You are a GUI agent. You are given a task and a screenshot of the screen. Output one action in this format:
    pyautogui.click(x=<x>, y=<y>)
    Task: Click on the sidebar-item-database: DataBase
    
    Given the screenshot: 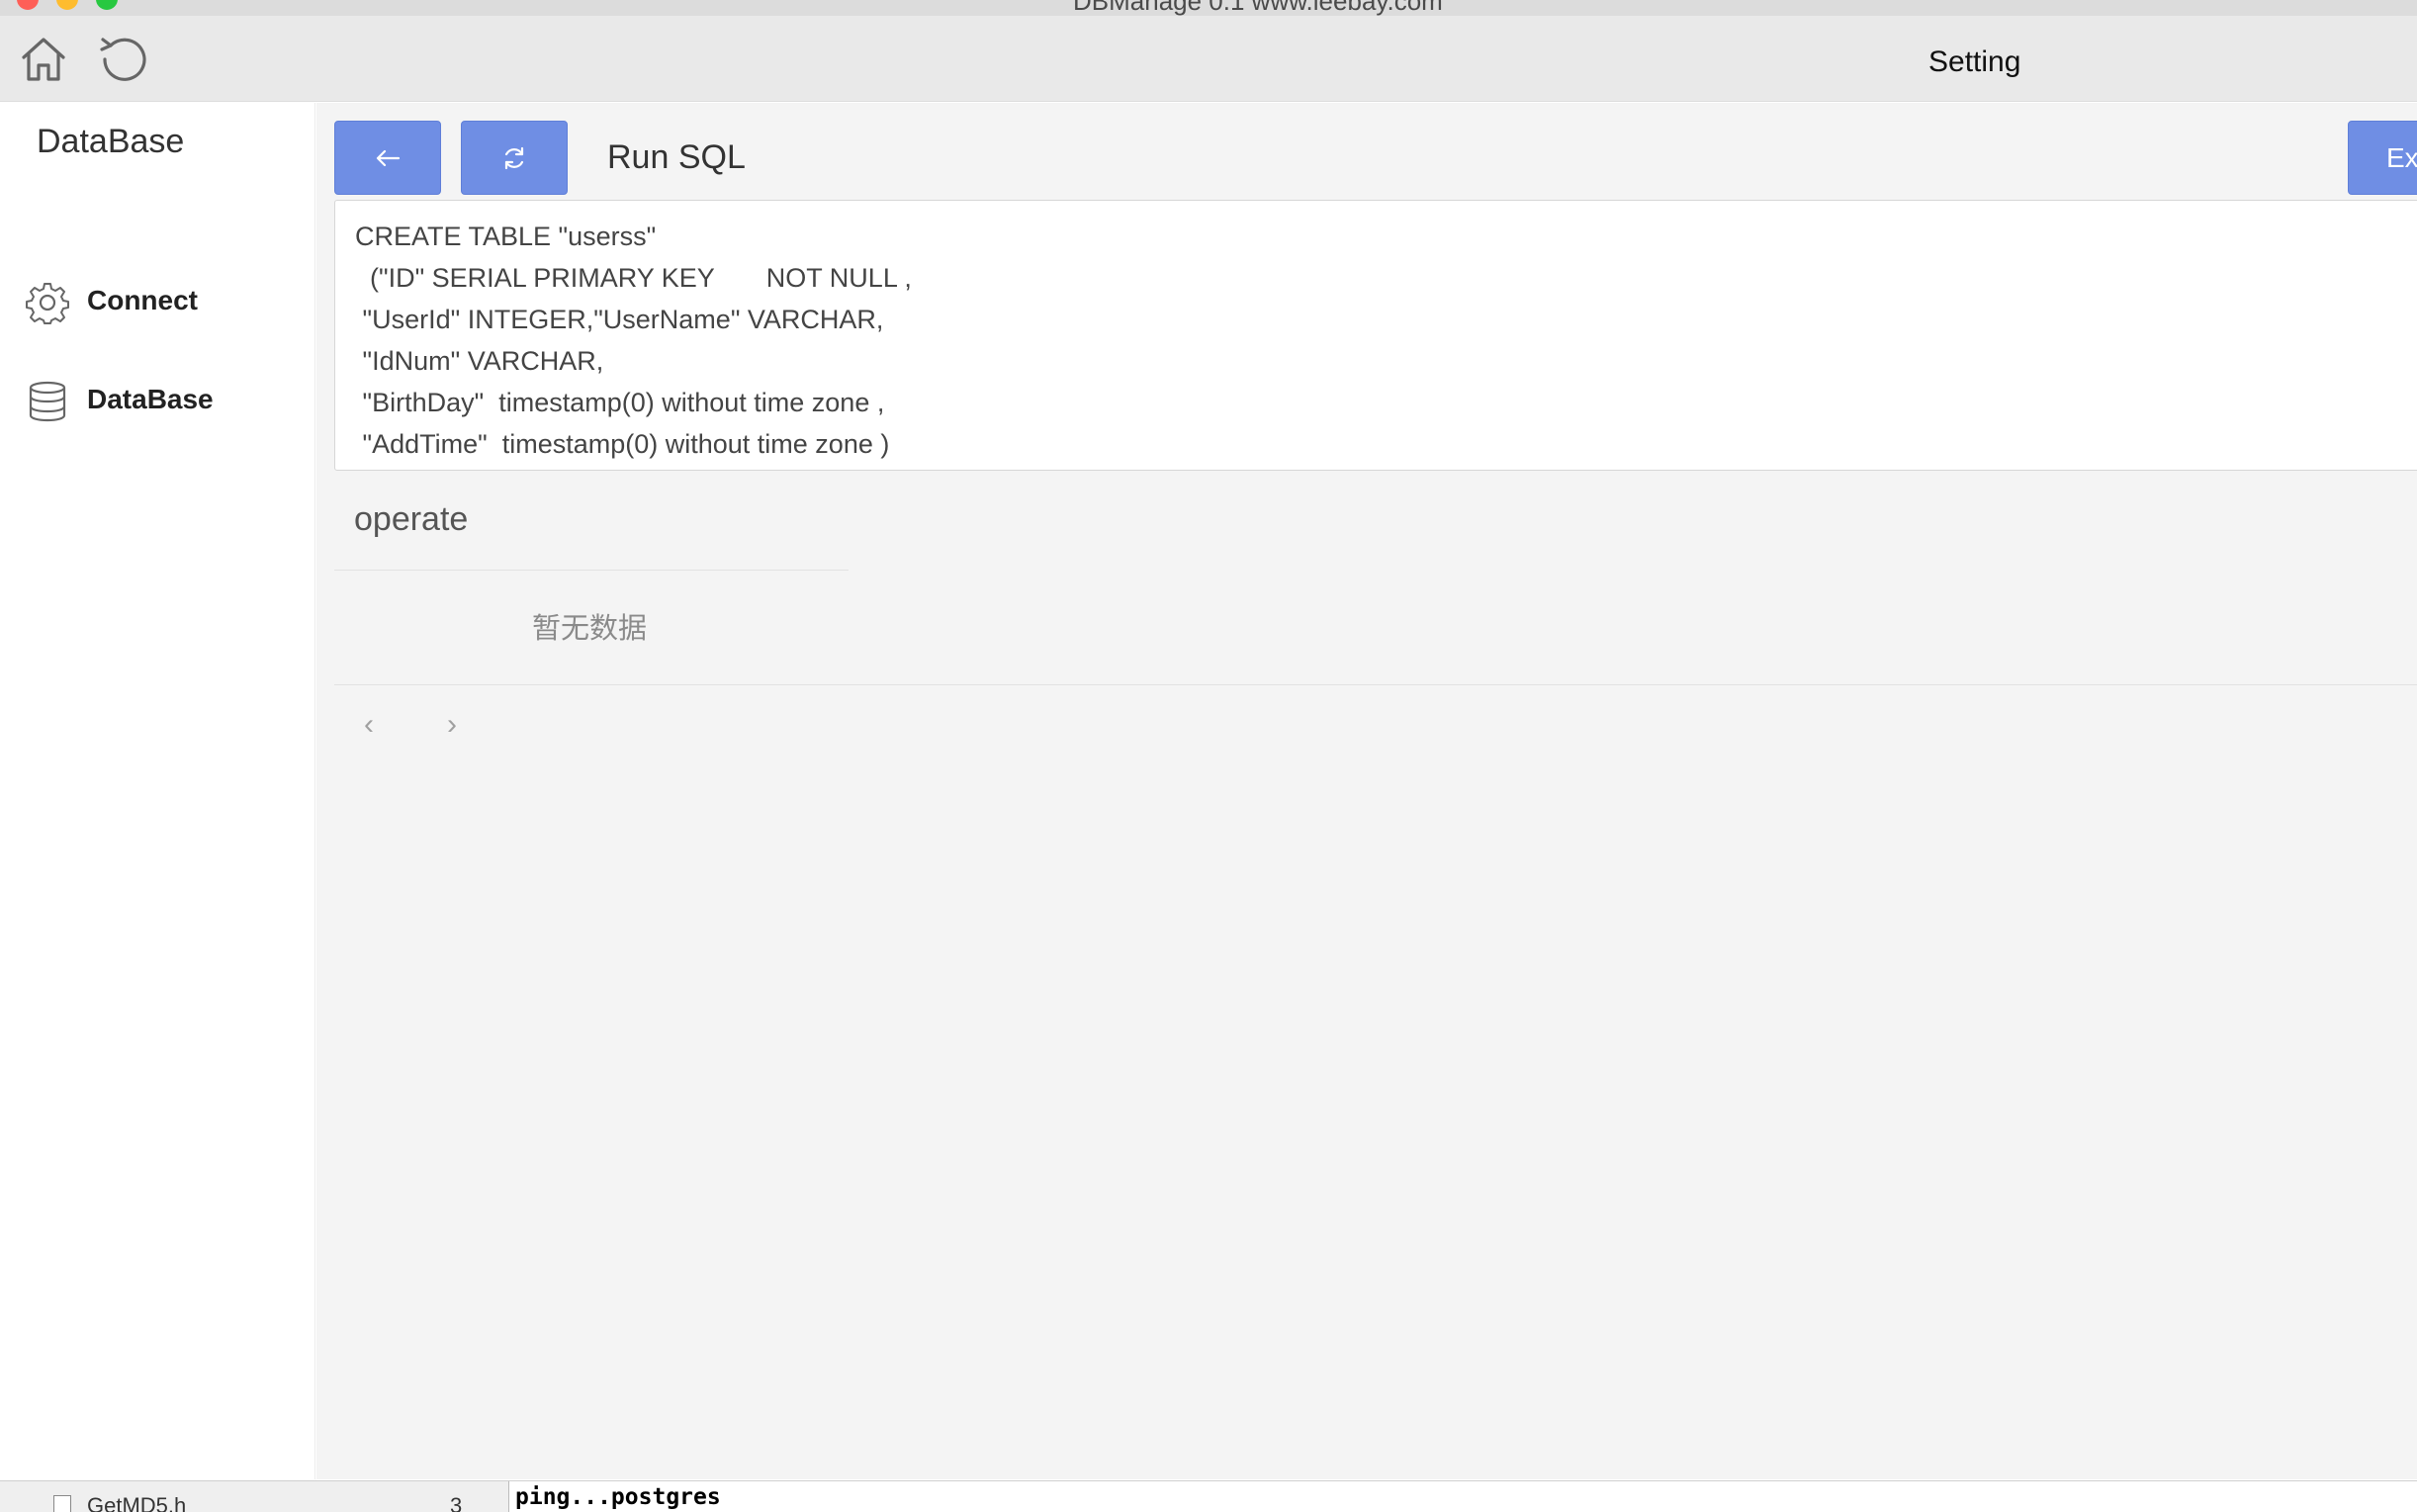 What is the action you would take?
    pyautogui.click(x=158, y=400)
    